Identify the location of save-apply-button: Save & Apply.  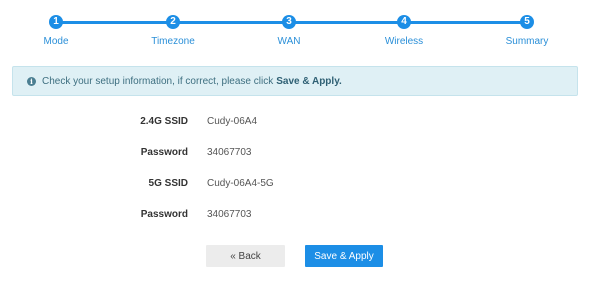
(344, 256).